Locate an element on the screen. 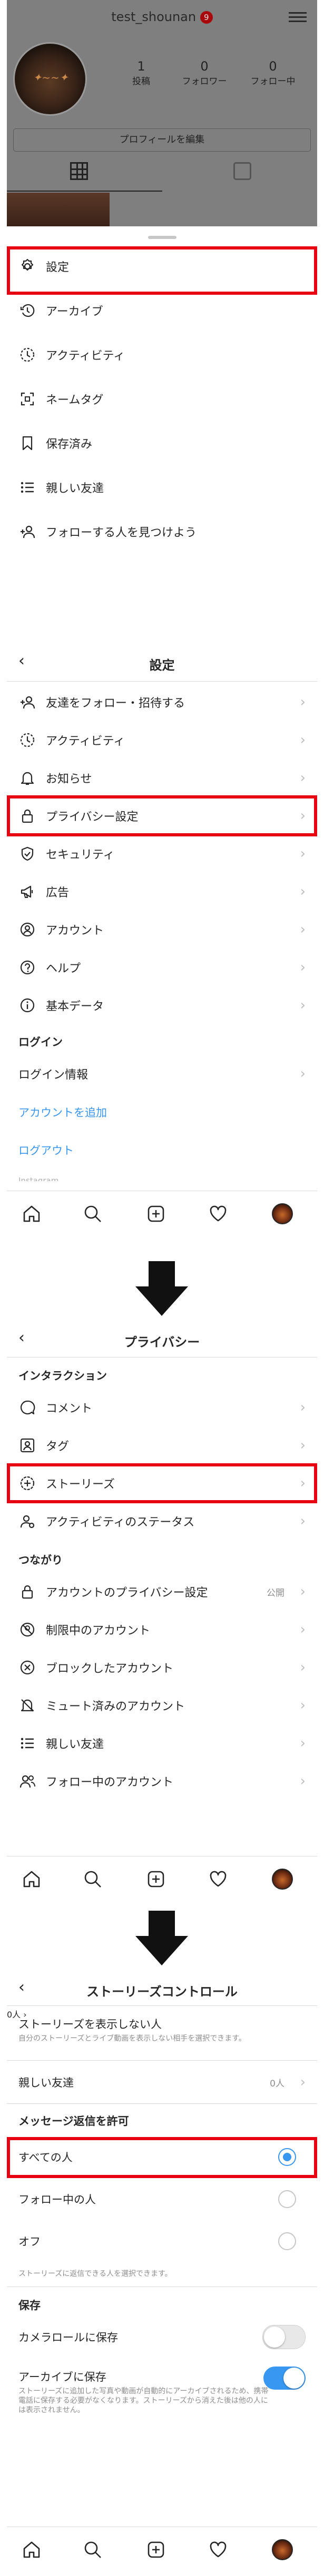 This screenshot has width=324, height=2576. lock-icon is located at coordinates (27, 1592).